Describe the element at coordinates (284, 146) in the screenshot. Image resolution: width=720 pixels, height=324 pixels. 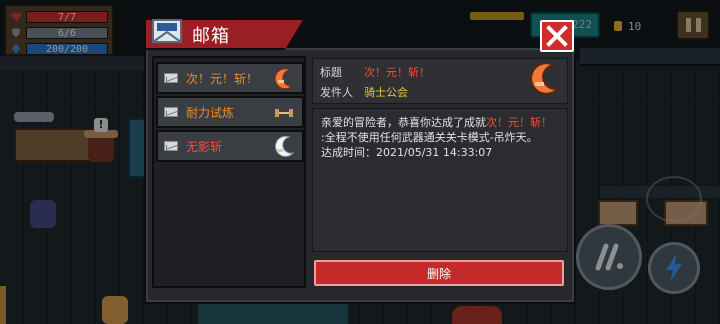
I see `moon-blade-icon` at that location.